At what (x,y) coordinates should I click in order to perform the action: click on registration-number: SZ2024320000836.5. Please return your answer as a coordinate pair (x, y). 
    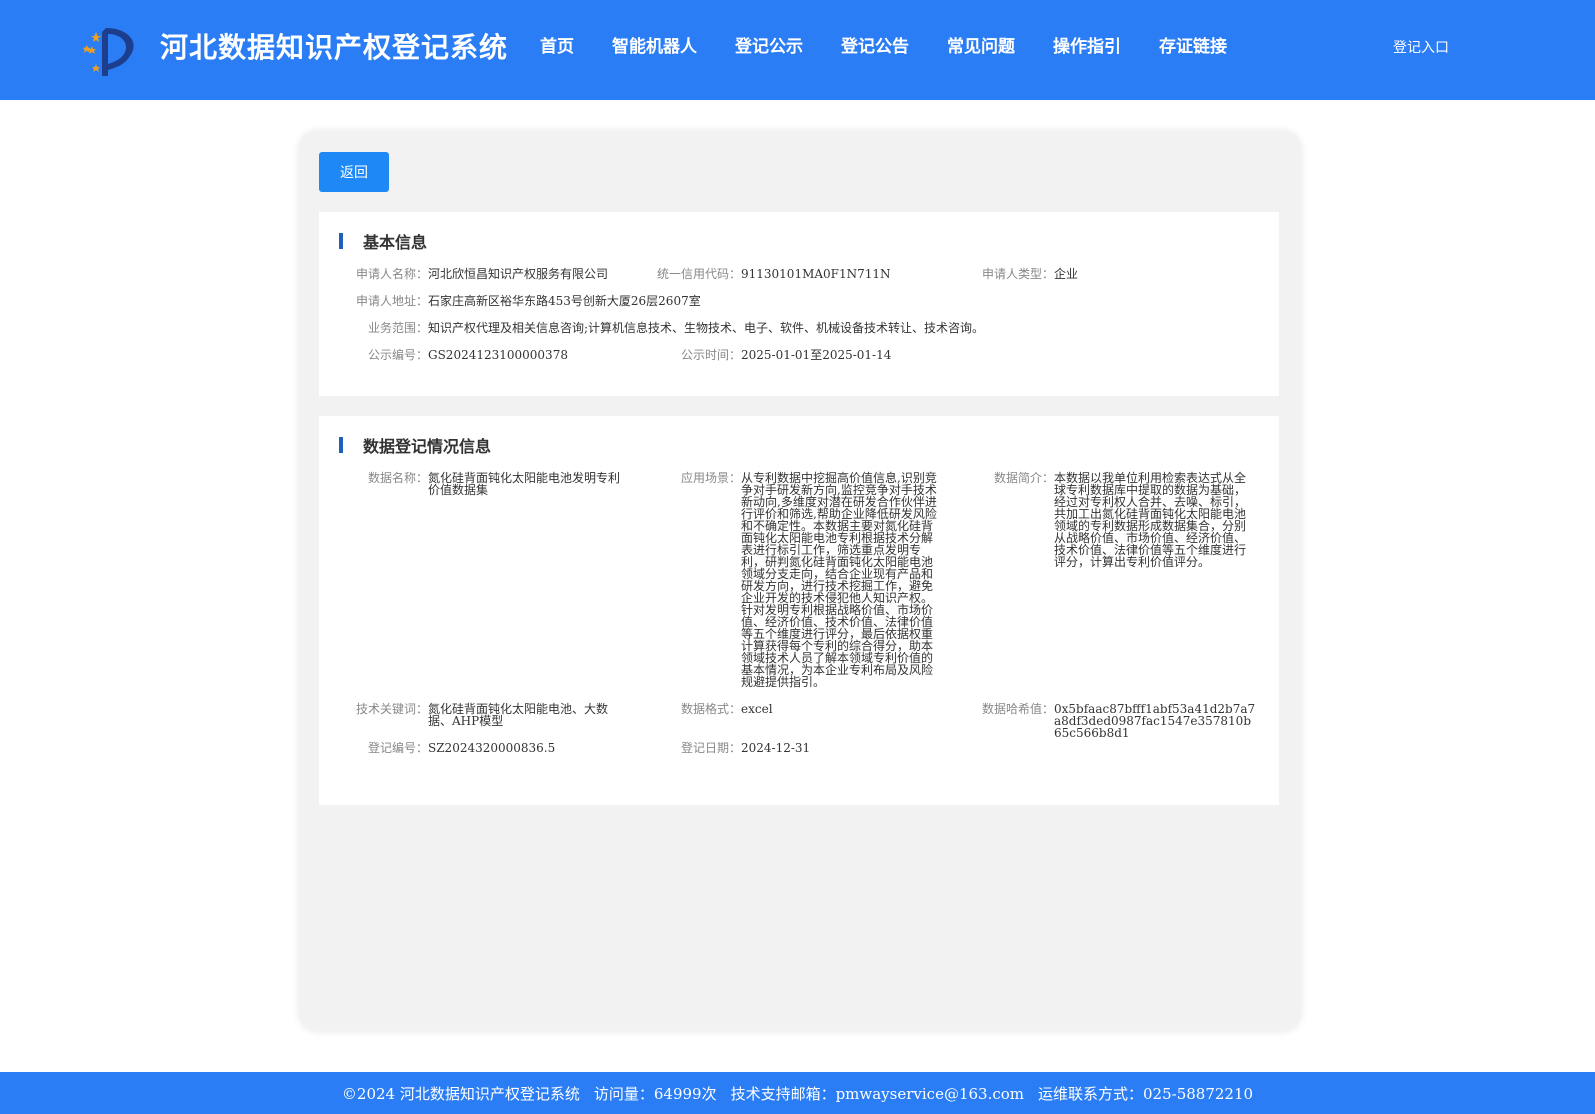
    Looking at the image, I should click on (492, 748).